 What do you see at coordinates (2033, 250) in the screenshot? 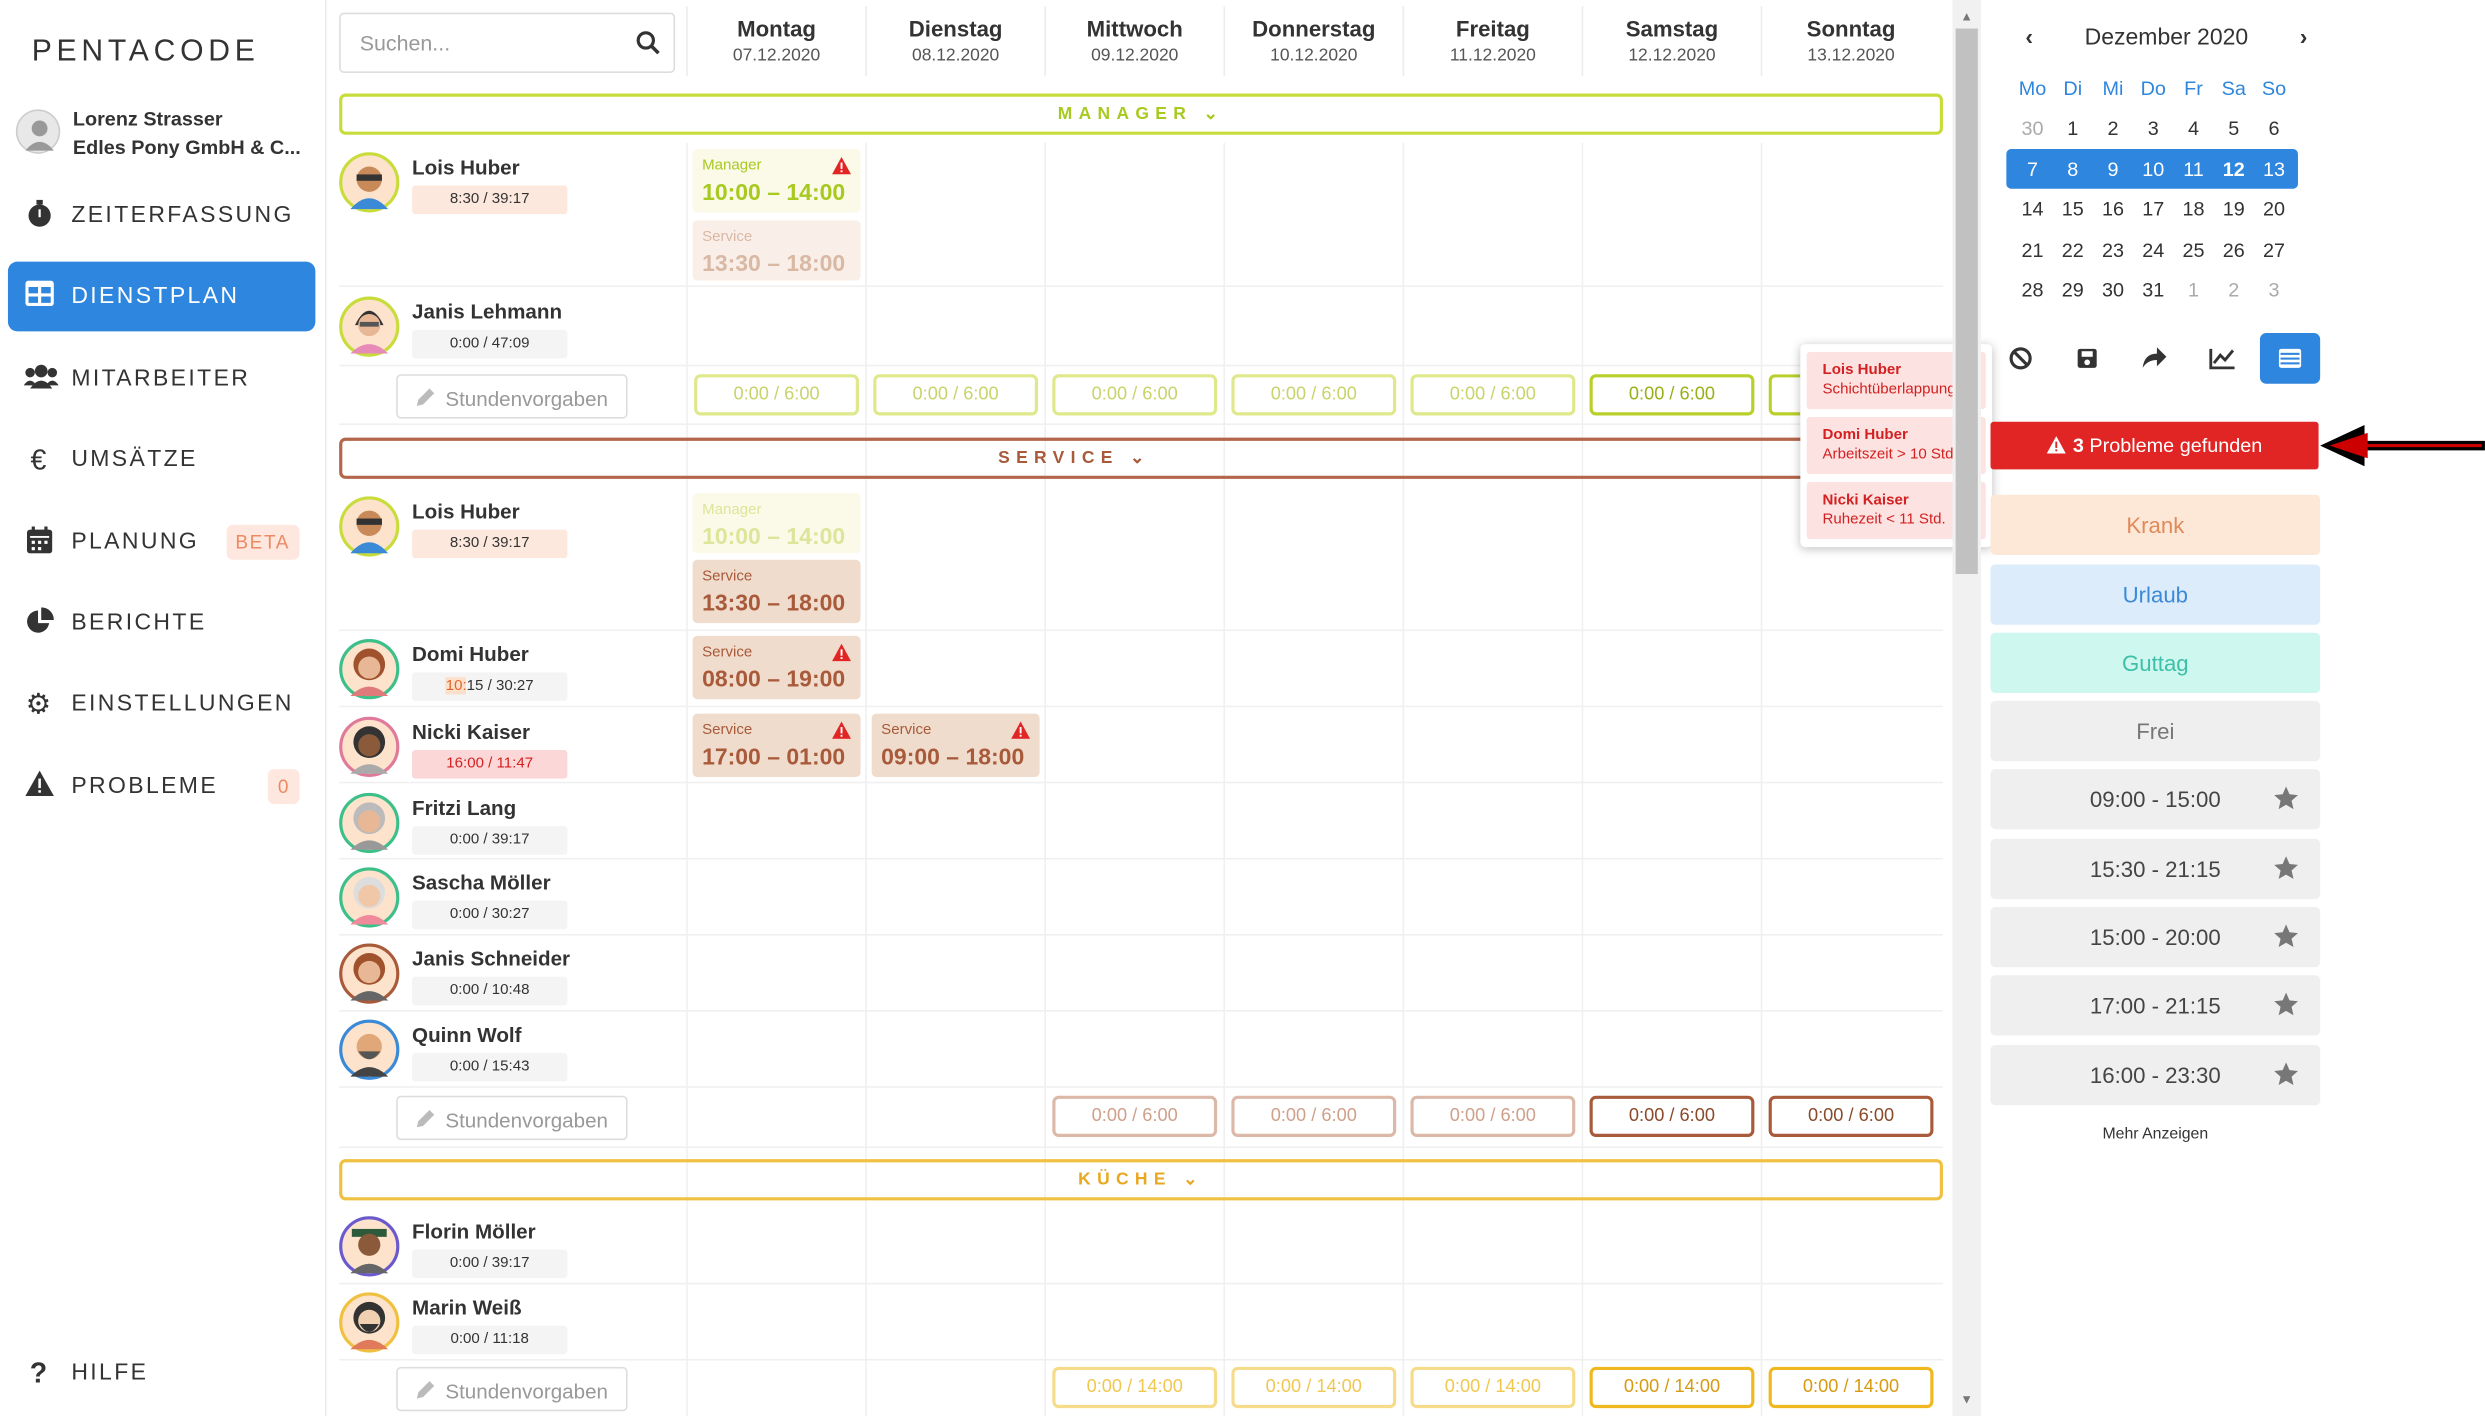
I see `calendar-day: 21` at bounding box center [2033, 250].